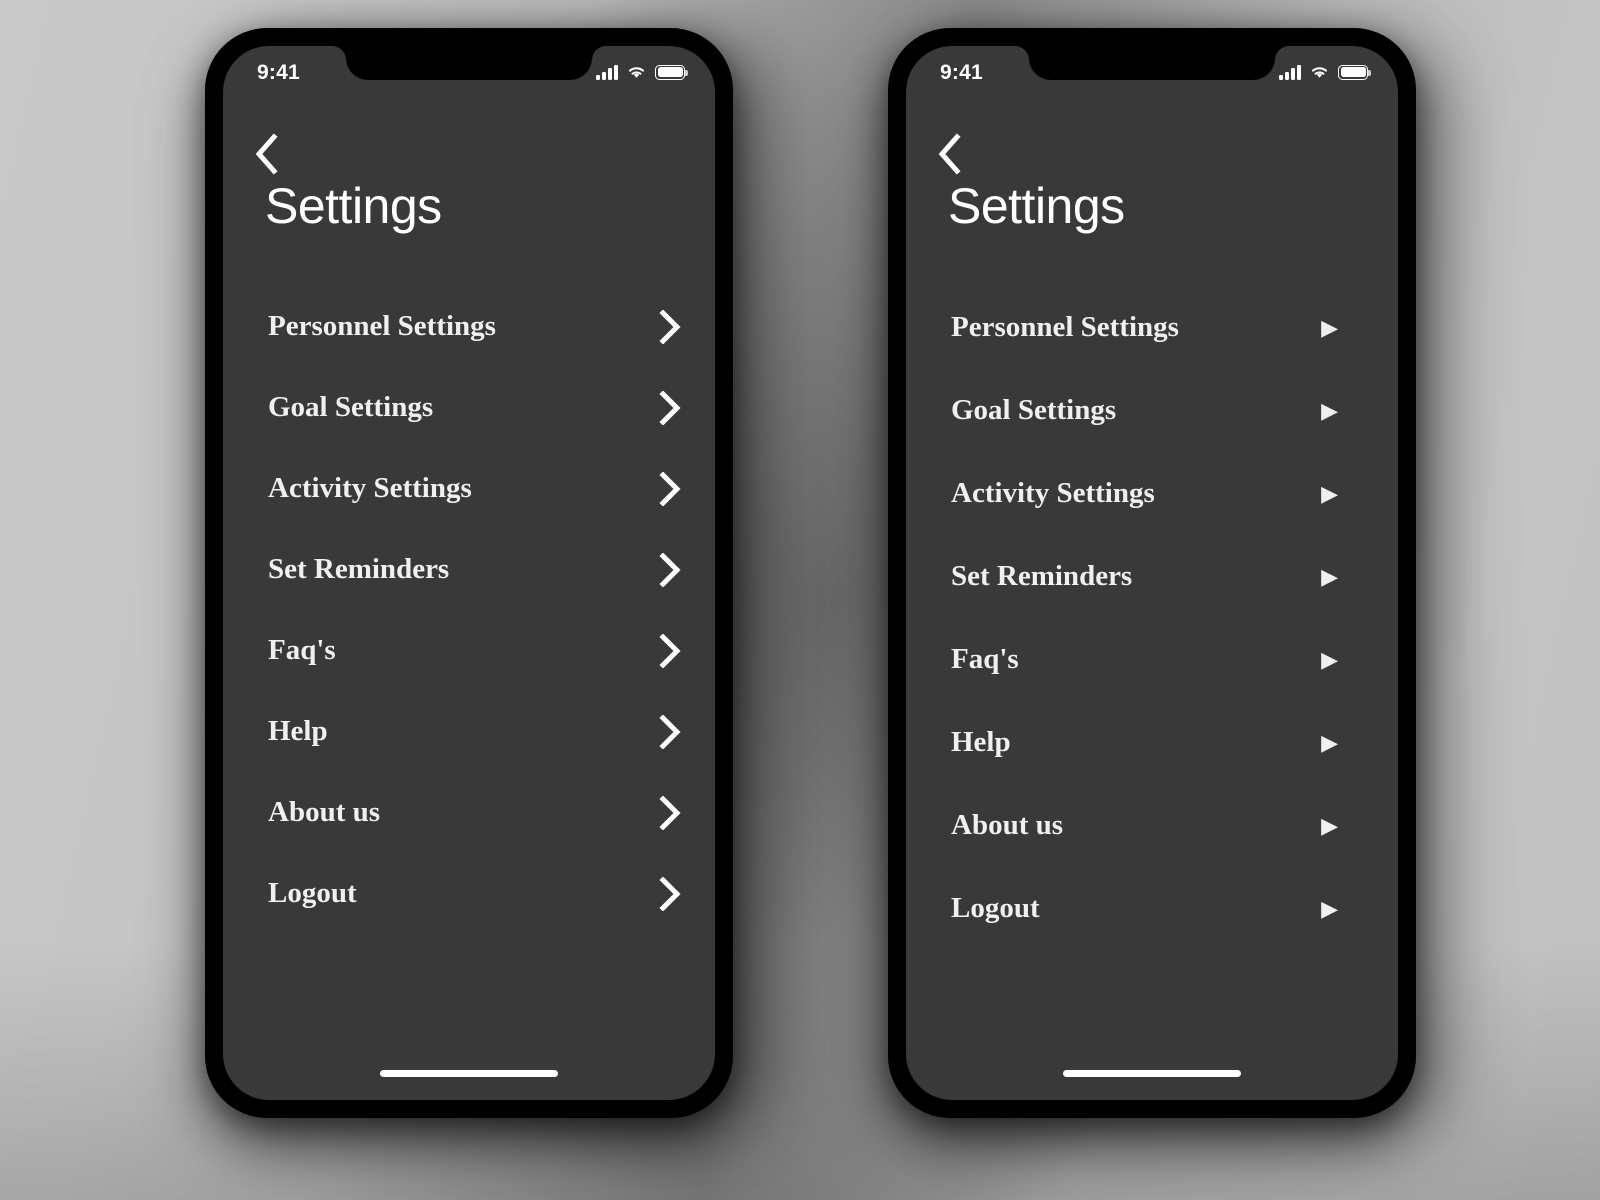  I want to click on menu-item-logout: Logout ▶, so click(1144, 908).